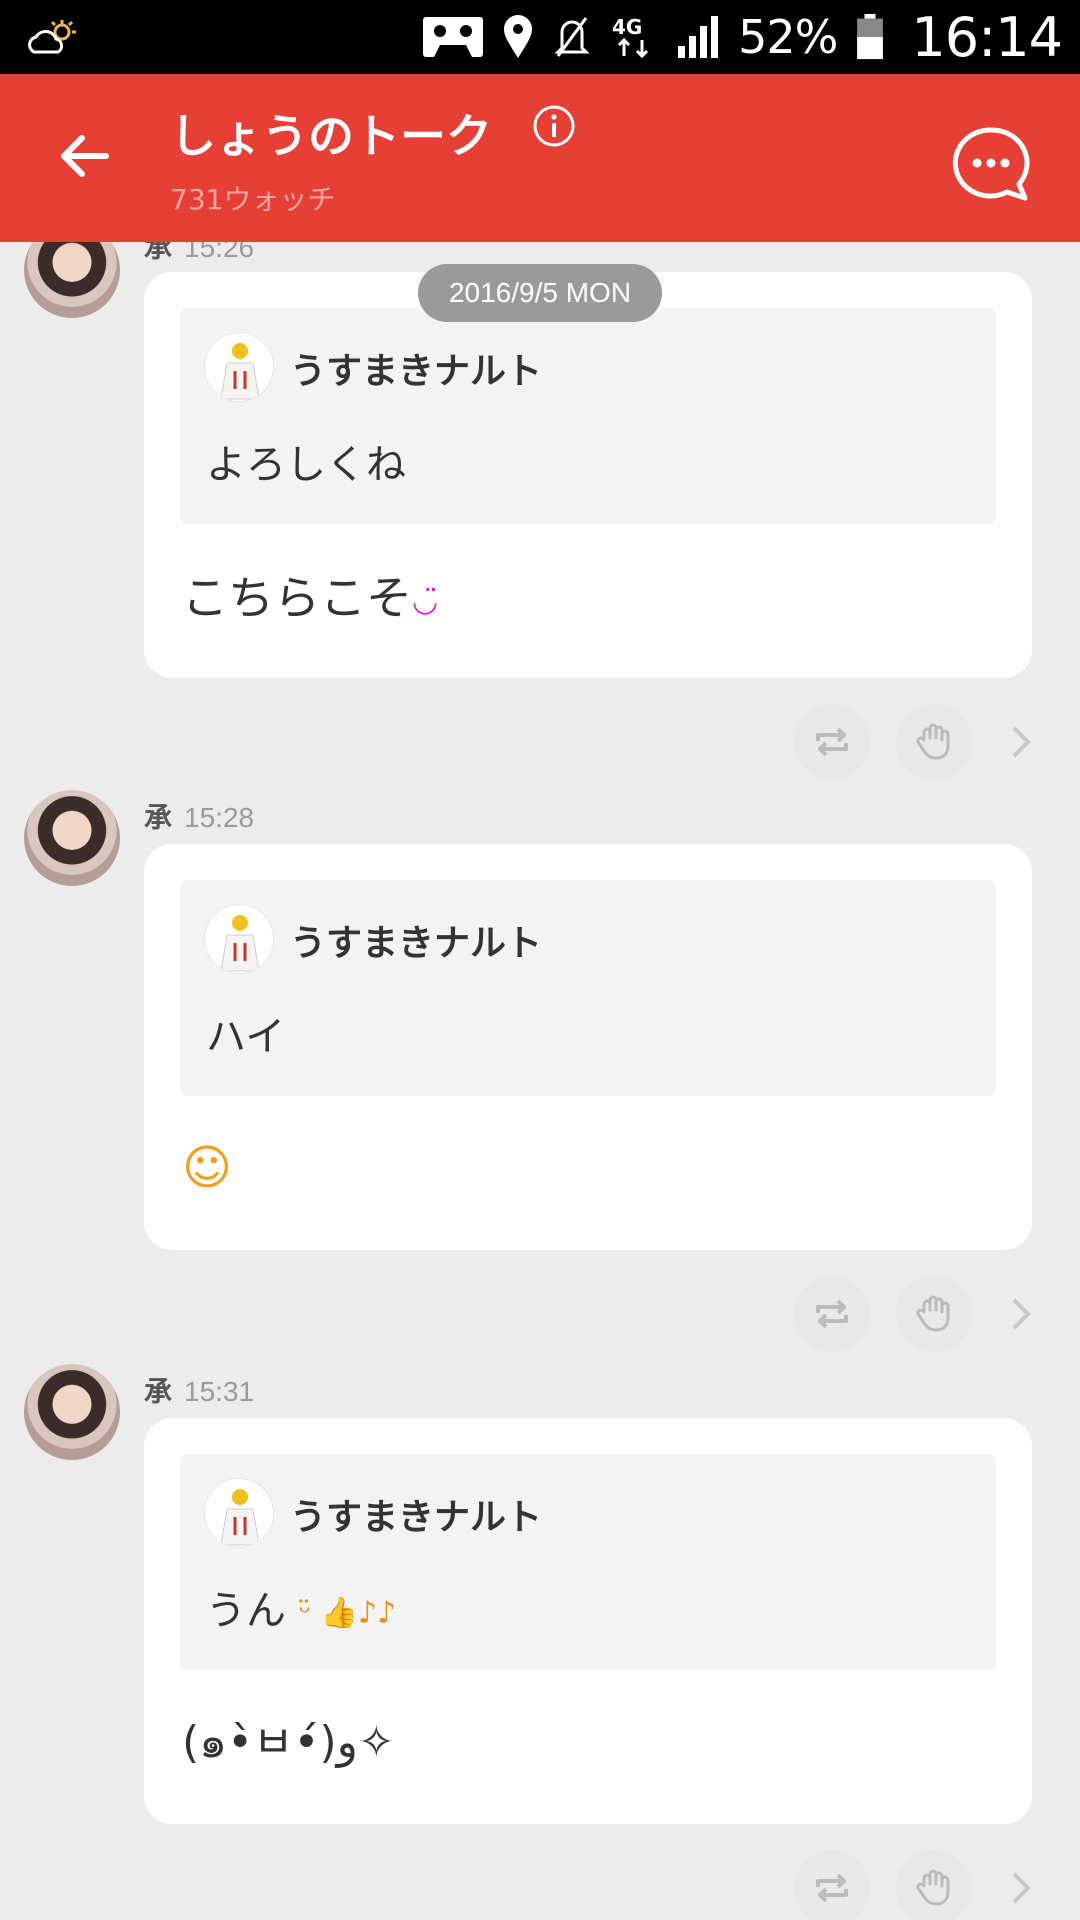 This screenshot has width=1080, height=1920. Describe the element at coordinates (572, 37) in the screenshot. I see `mute-icon` at that location.